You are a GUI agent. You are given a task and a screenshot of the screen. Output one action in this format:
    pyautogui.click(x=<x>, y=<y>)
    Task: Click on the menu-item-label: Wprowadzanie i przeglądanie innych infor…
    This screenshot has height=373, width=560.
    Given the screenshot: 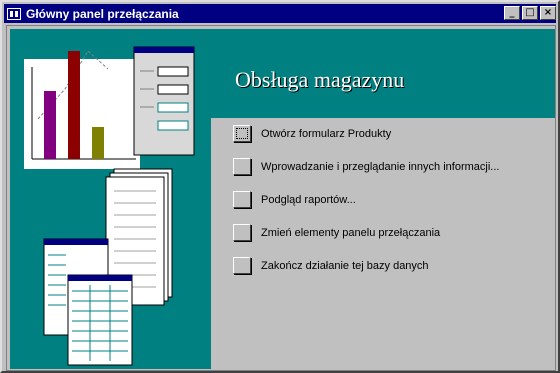 What is the action you would take?
    pyautogui.click(x=380, y=167)
    